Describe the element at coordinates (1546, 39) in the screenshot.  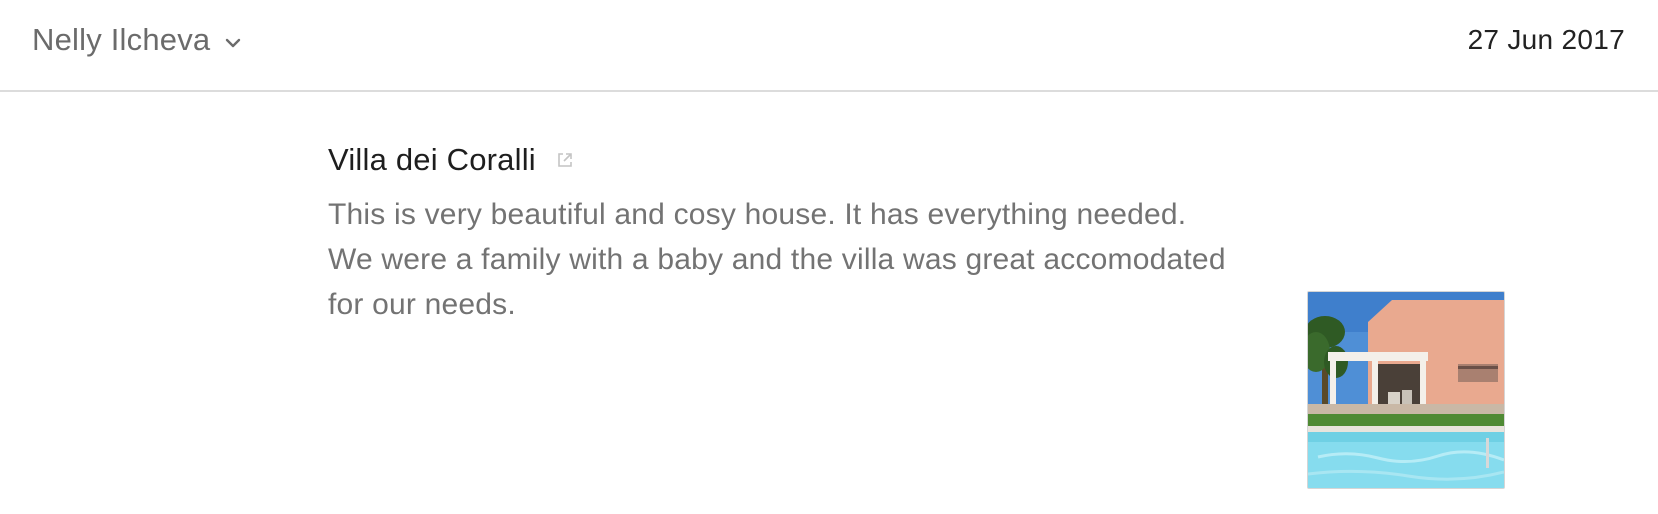
I see `review-date: 27 Jun 2017` at that location.